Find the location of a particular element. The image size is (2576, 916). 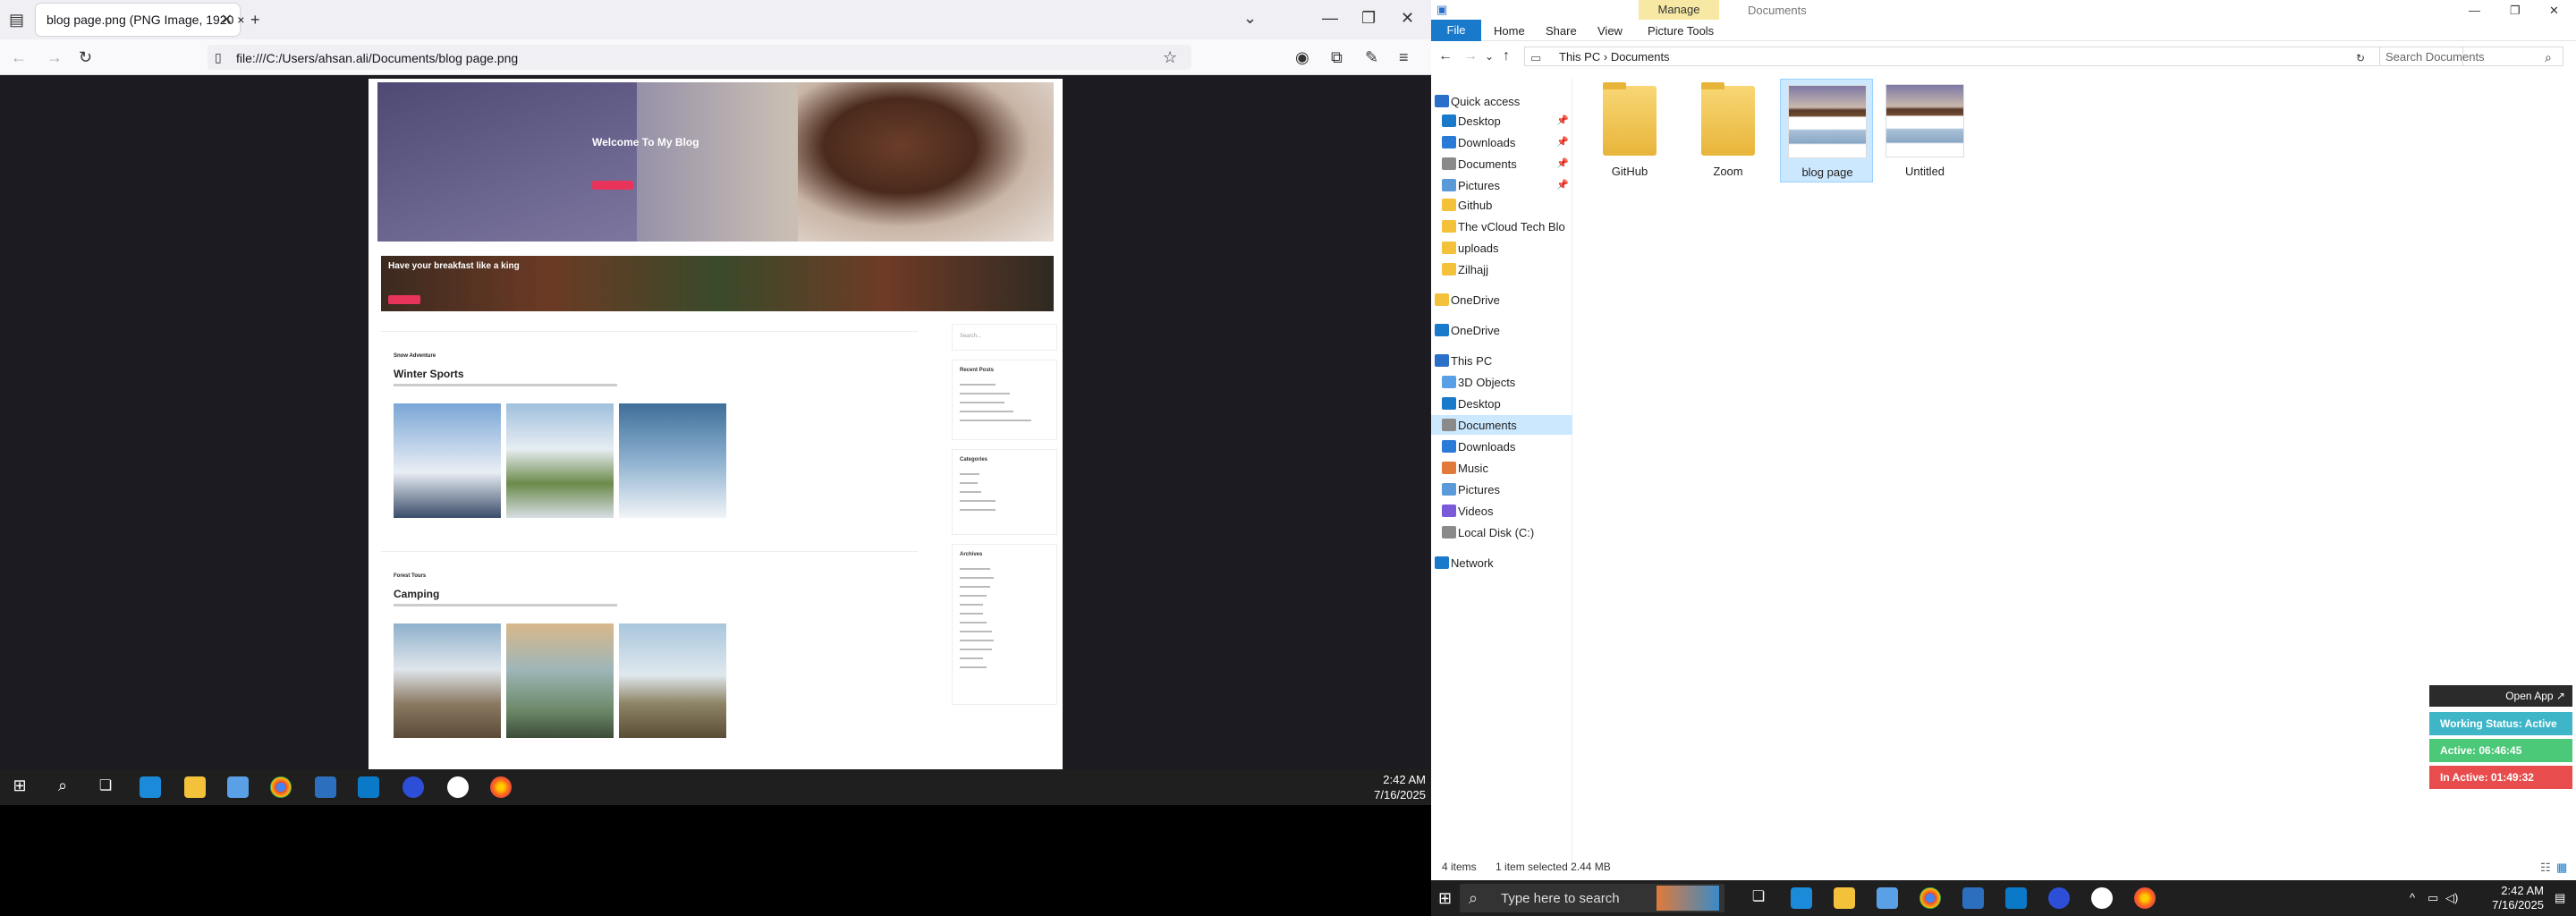

inactive-time: In Active: 01:49:32 is located at coordinates (2500, 777).